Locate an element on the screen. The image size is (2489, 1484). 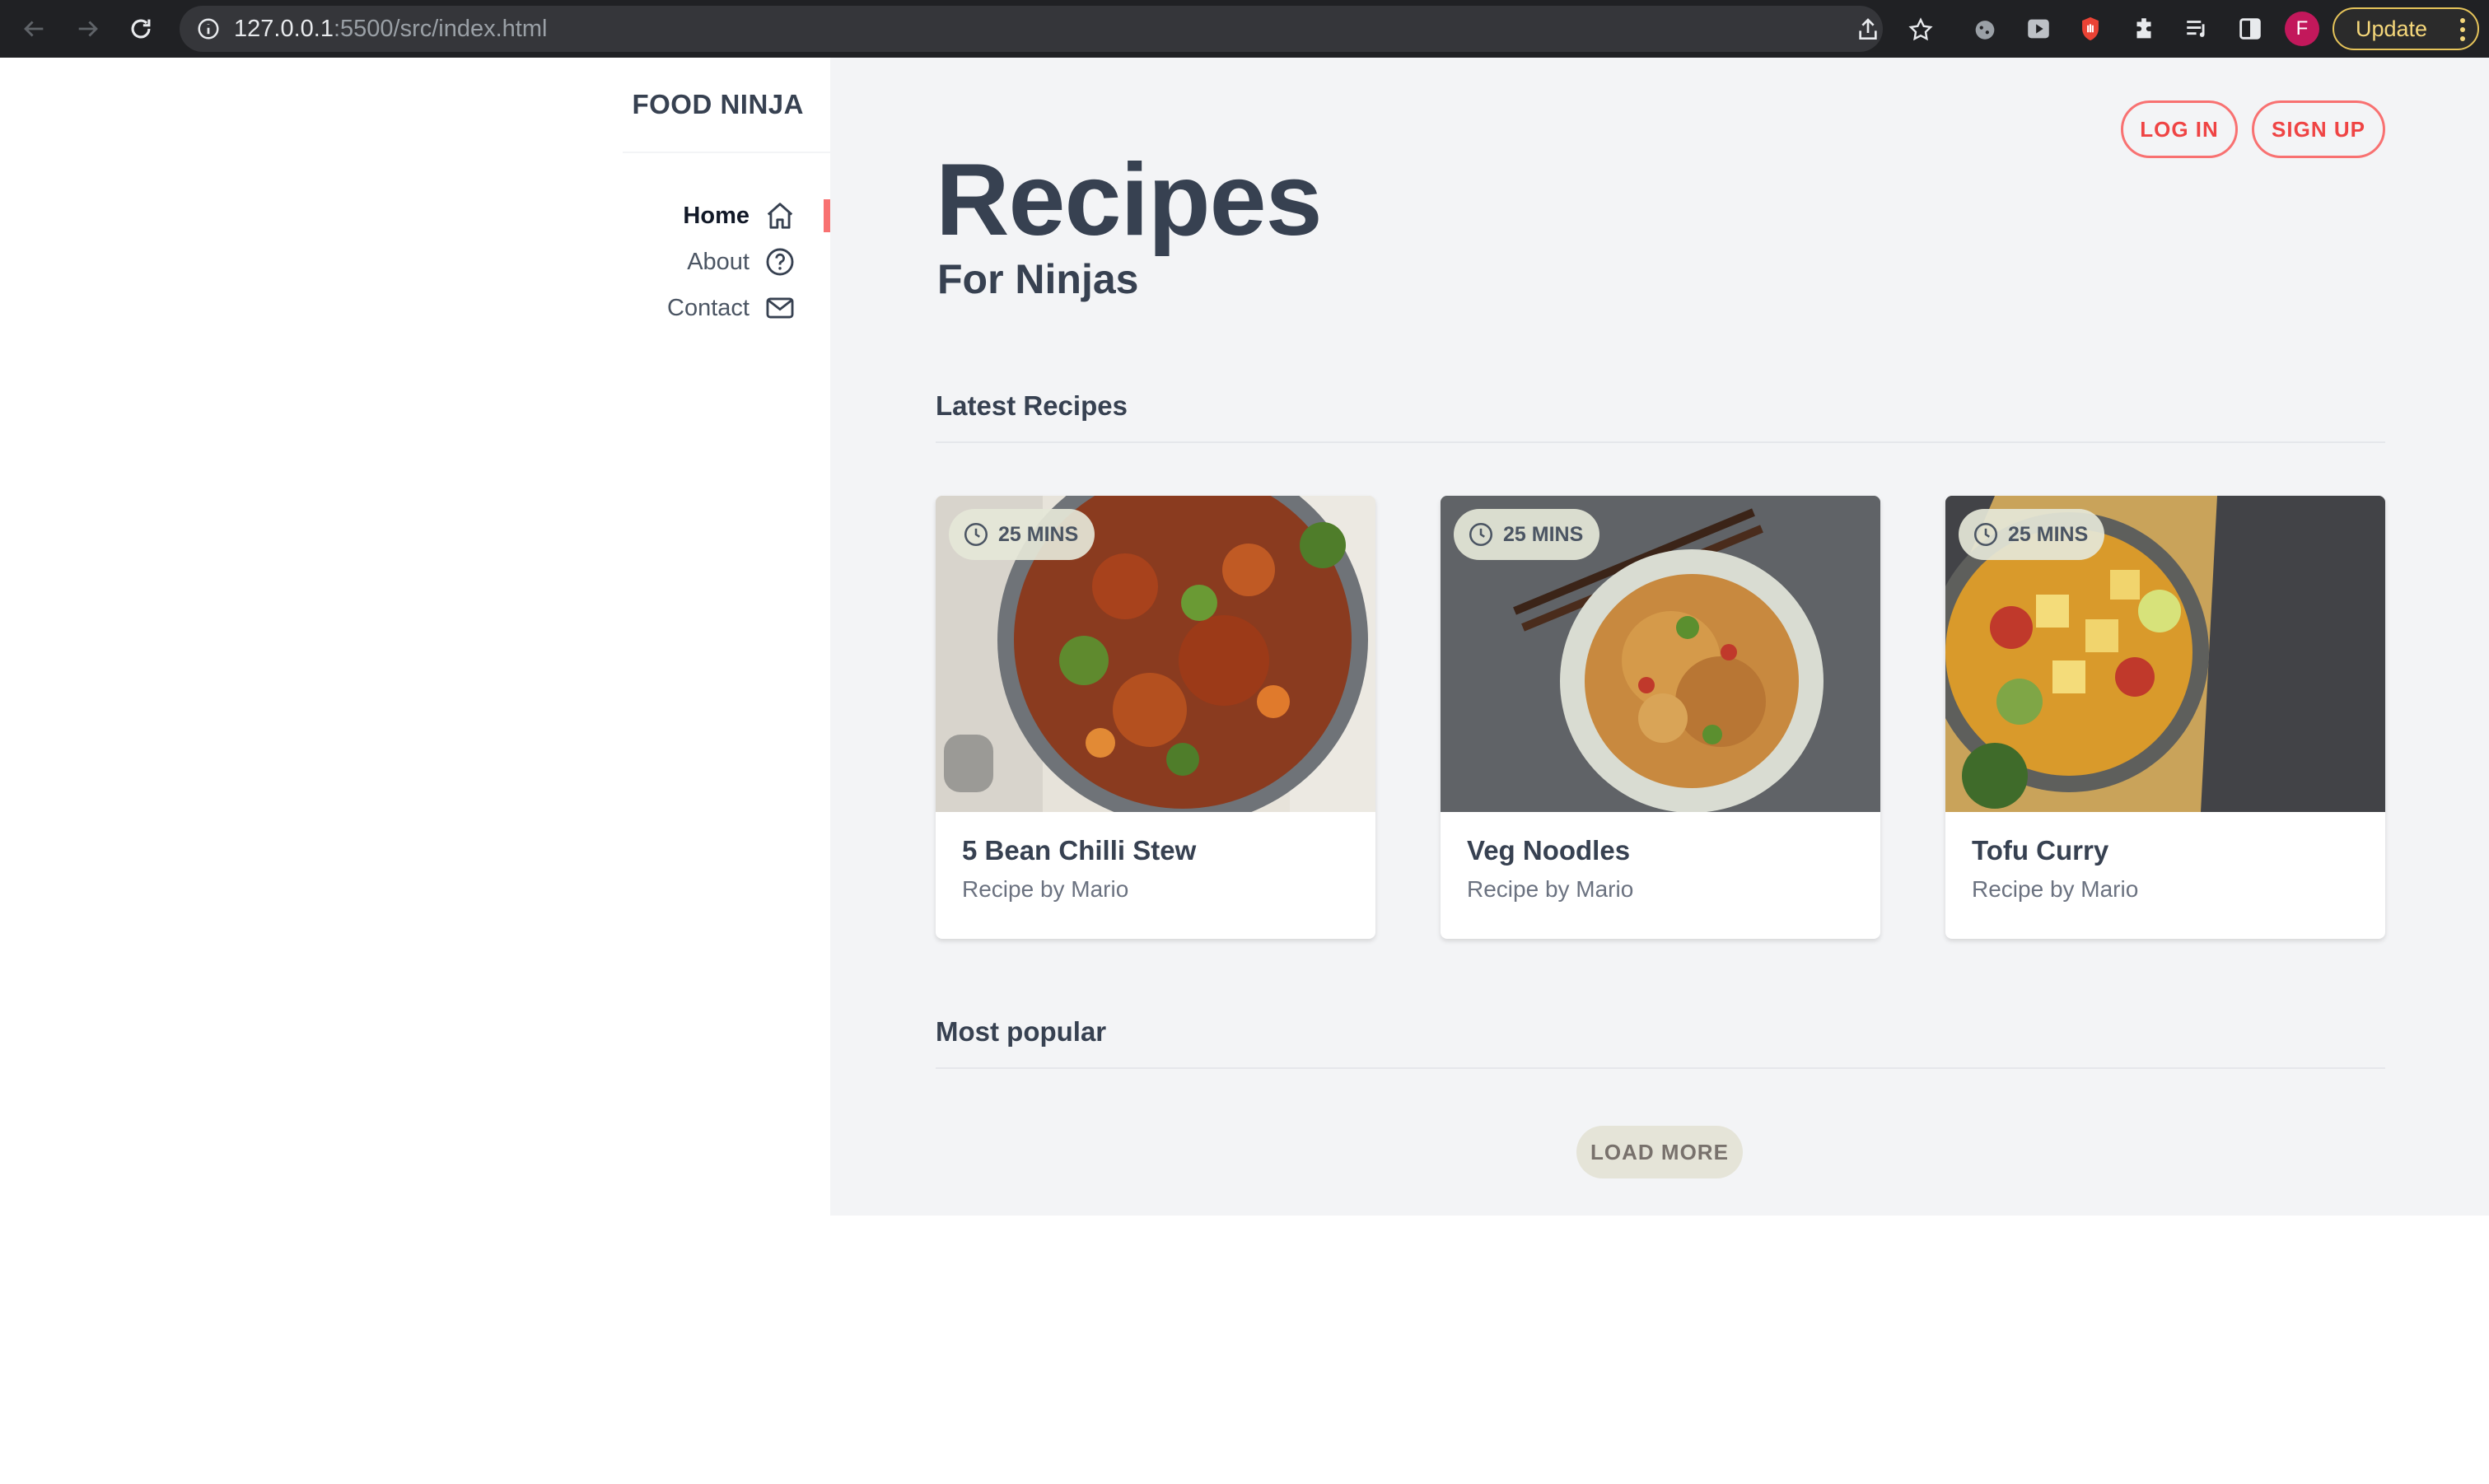
back-button is located at coordinates (33, 29).